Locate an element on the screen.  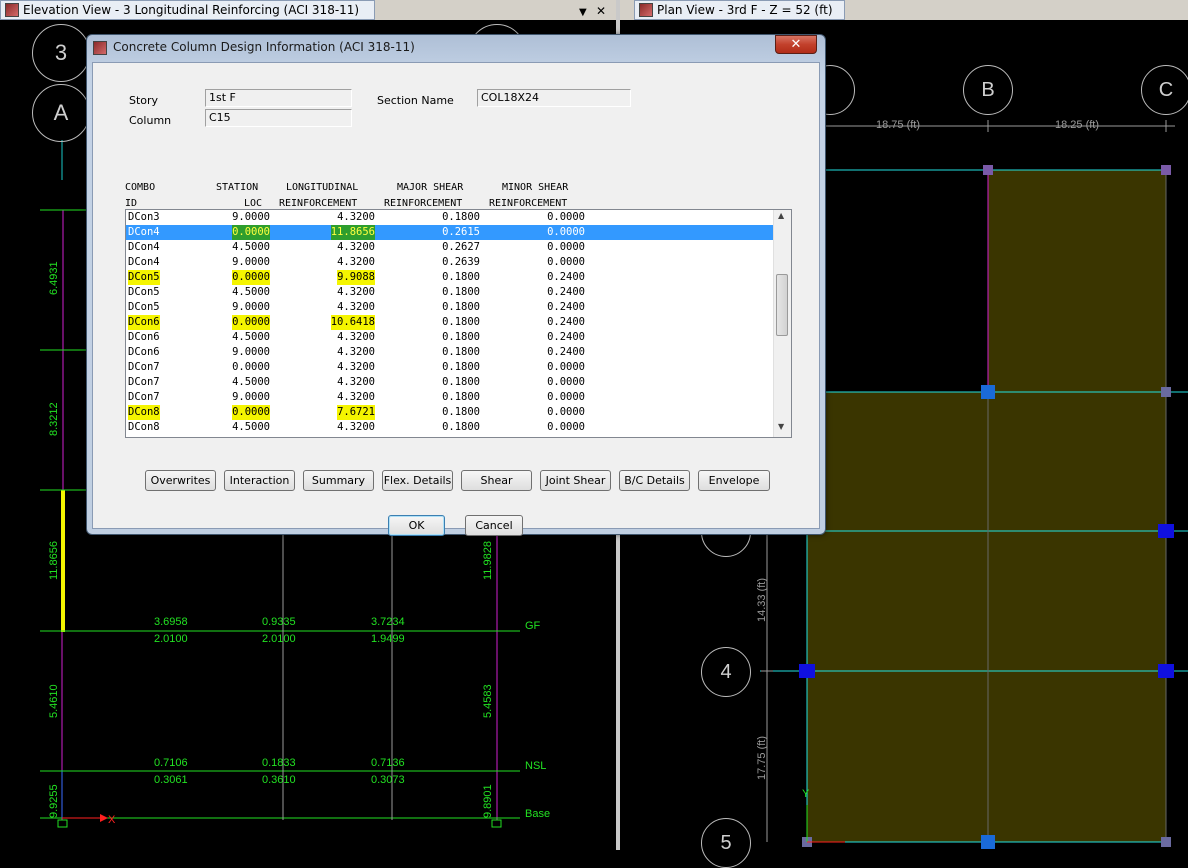
table-row: DCon6 4.5000 4.3200 0.1800 0.2400 is located at coordinates (450, 337).